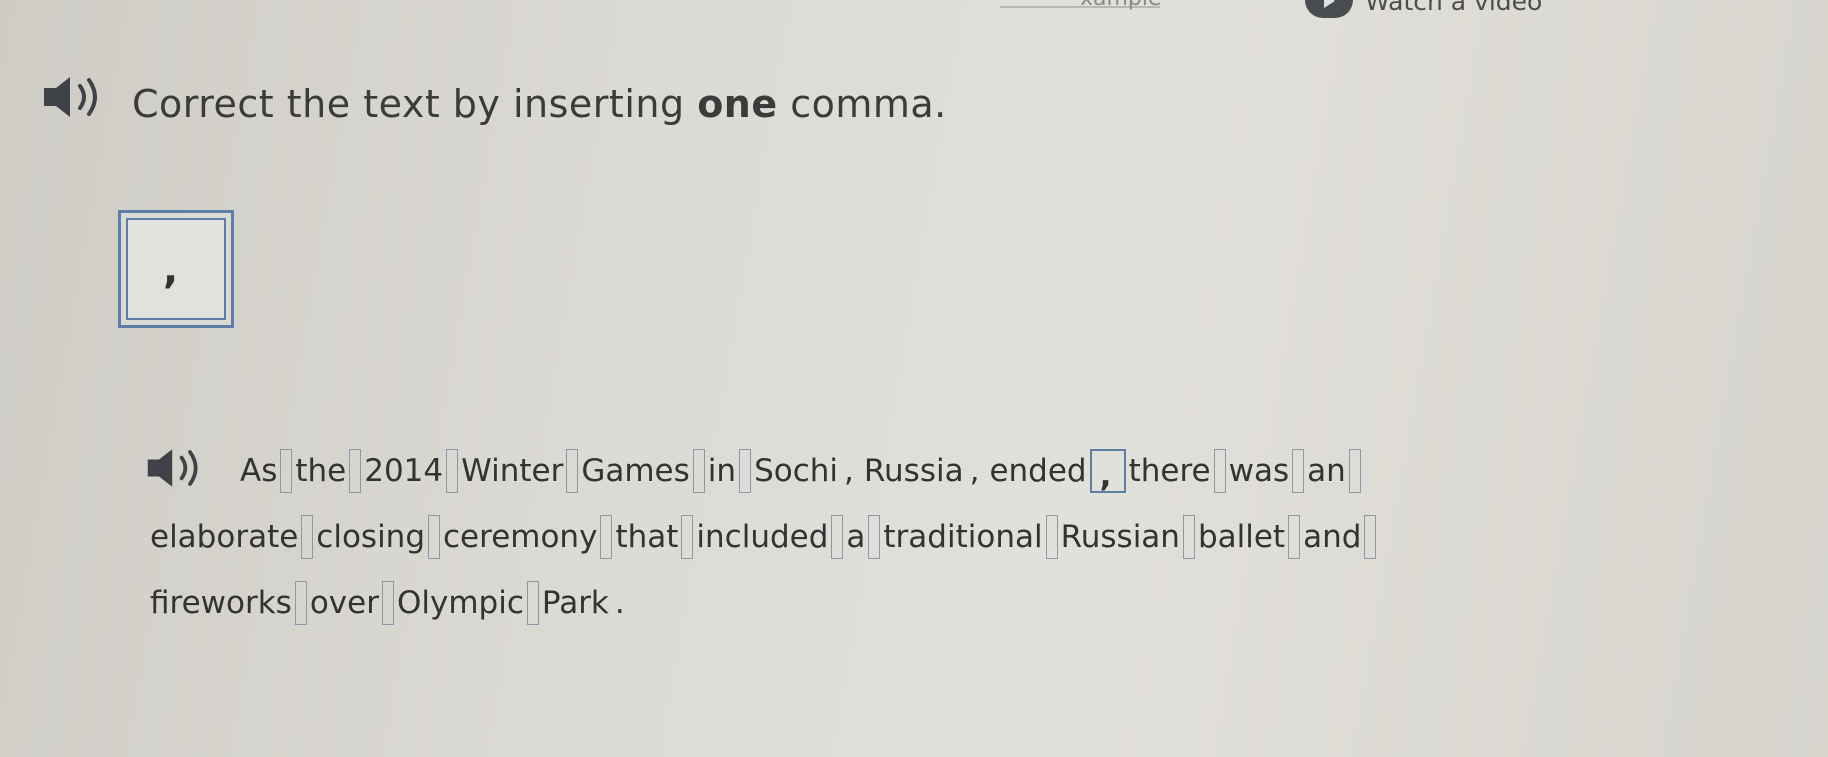 This screenshot has width=1828, height=757. What do you see at coordinates (259, 471) in the screenshot?
I see `passage-word: As` at bounding box center [259, 471].